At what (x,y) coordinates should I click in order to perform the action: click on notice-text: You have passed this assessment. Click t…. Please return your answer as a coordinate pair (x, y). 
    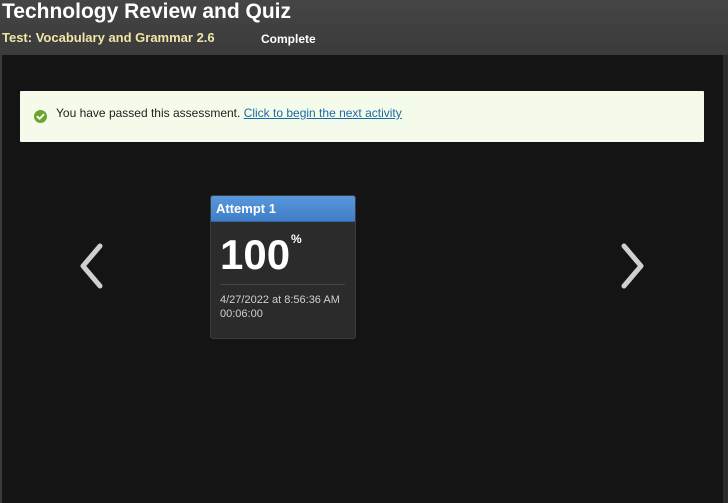
    Looking at the image, I should click on (229, 113).